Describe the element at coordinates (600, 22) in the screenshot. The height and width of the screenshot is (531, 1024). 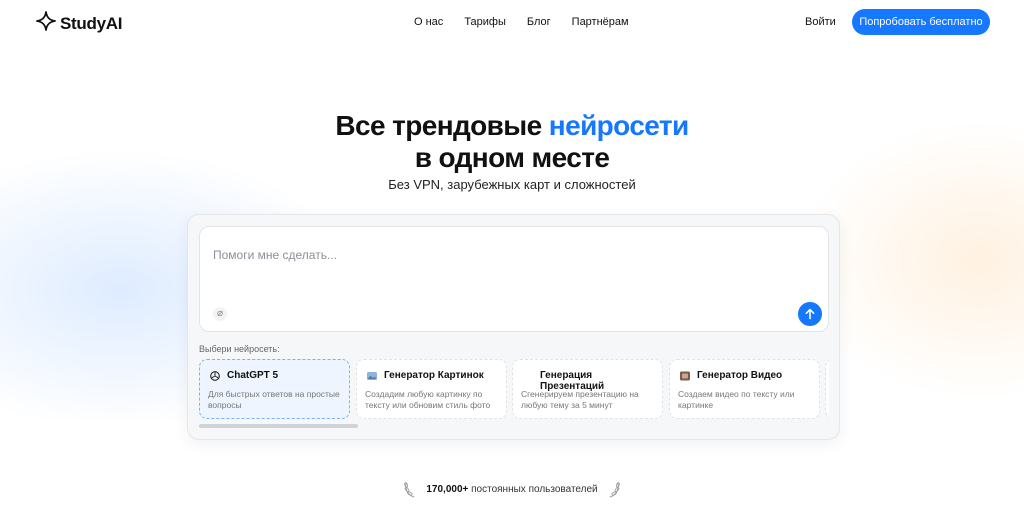
I see `nav-partners: Партнёрам` at that location.